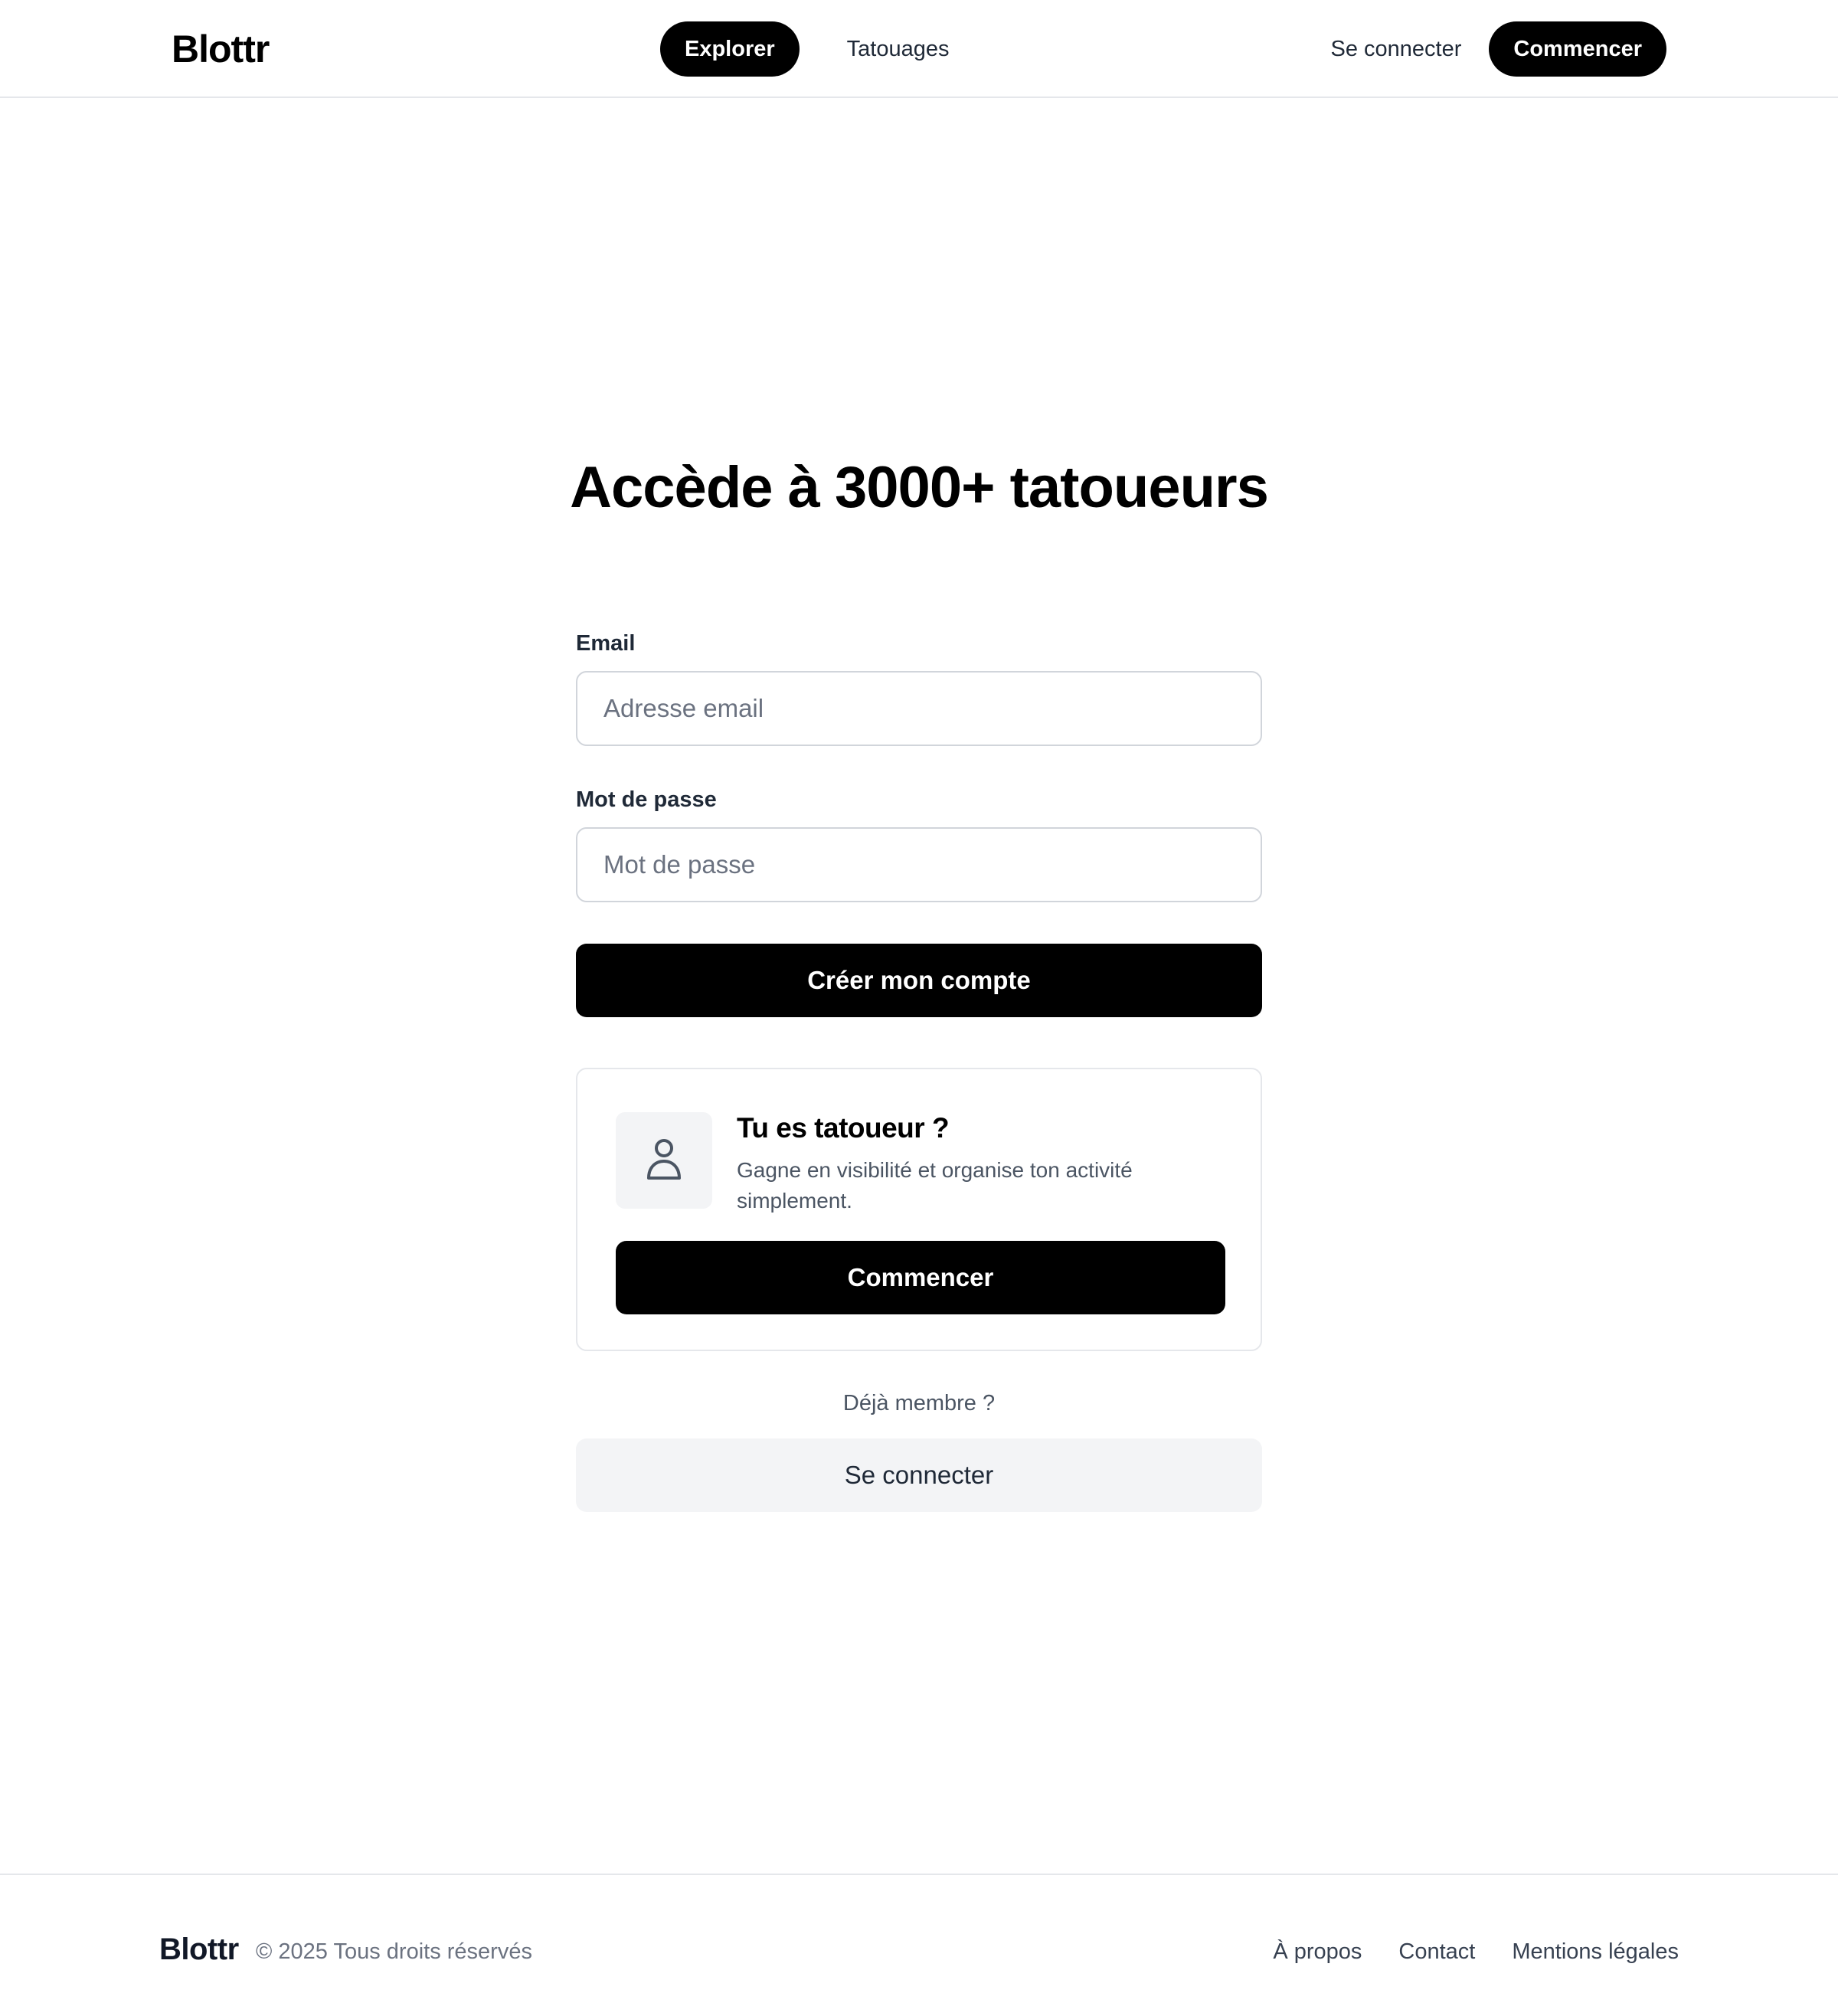 Image resolution: width=1838 pixels, height=2016 pixels. Describe the element at coordinates (919, 980) in the screenshot. I see `create-account-button: Créer mon compte` at that location.